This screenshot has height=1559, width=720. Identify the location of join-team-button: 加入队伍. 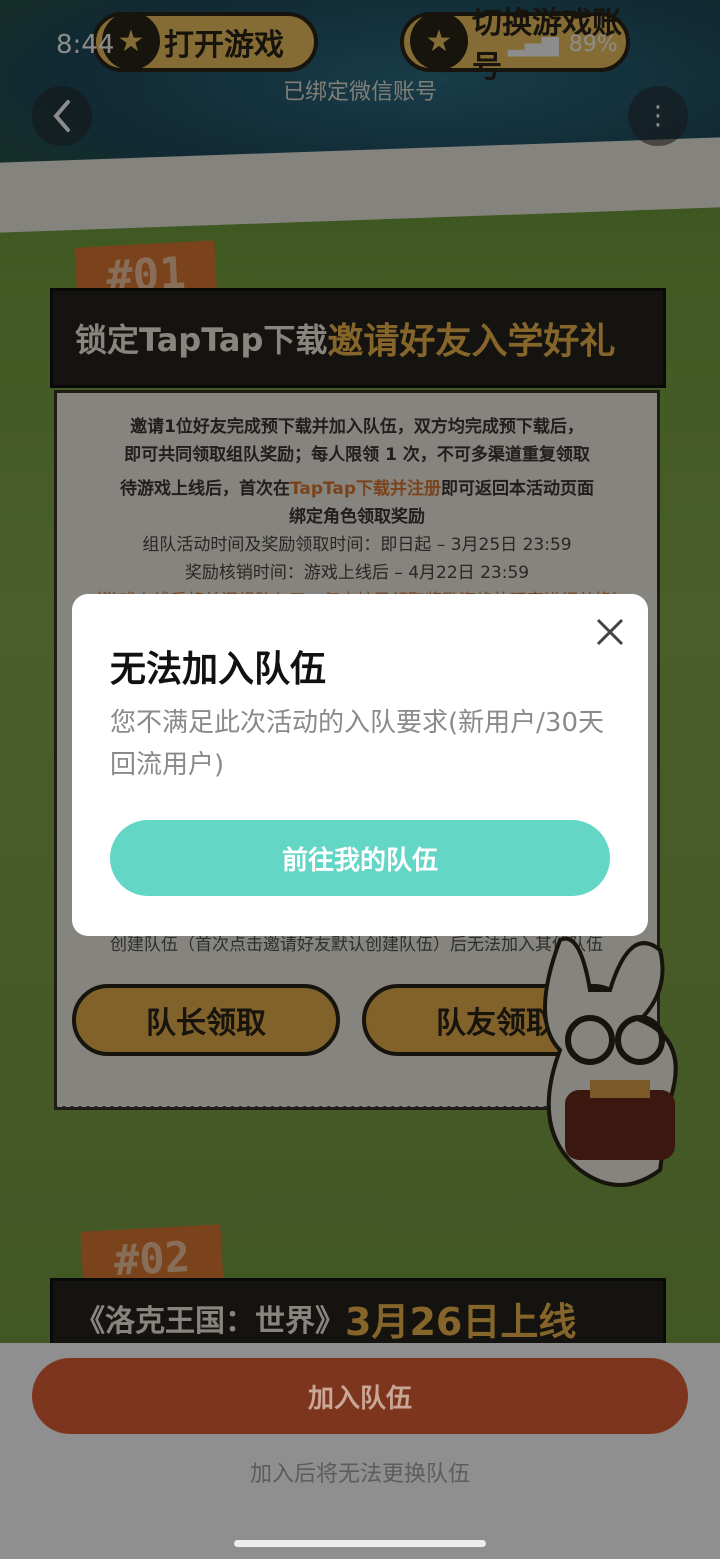
(360, 1396).